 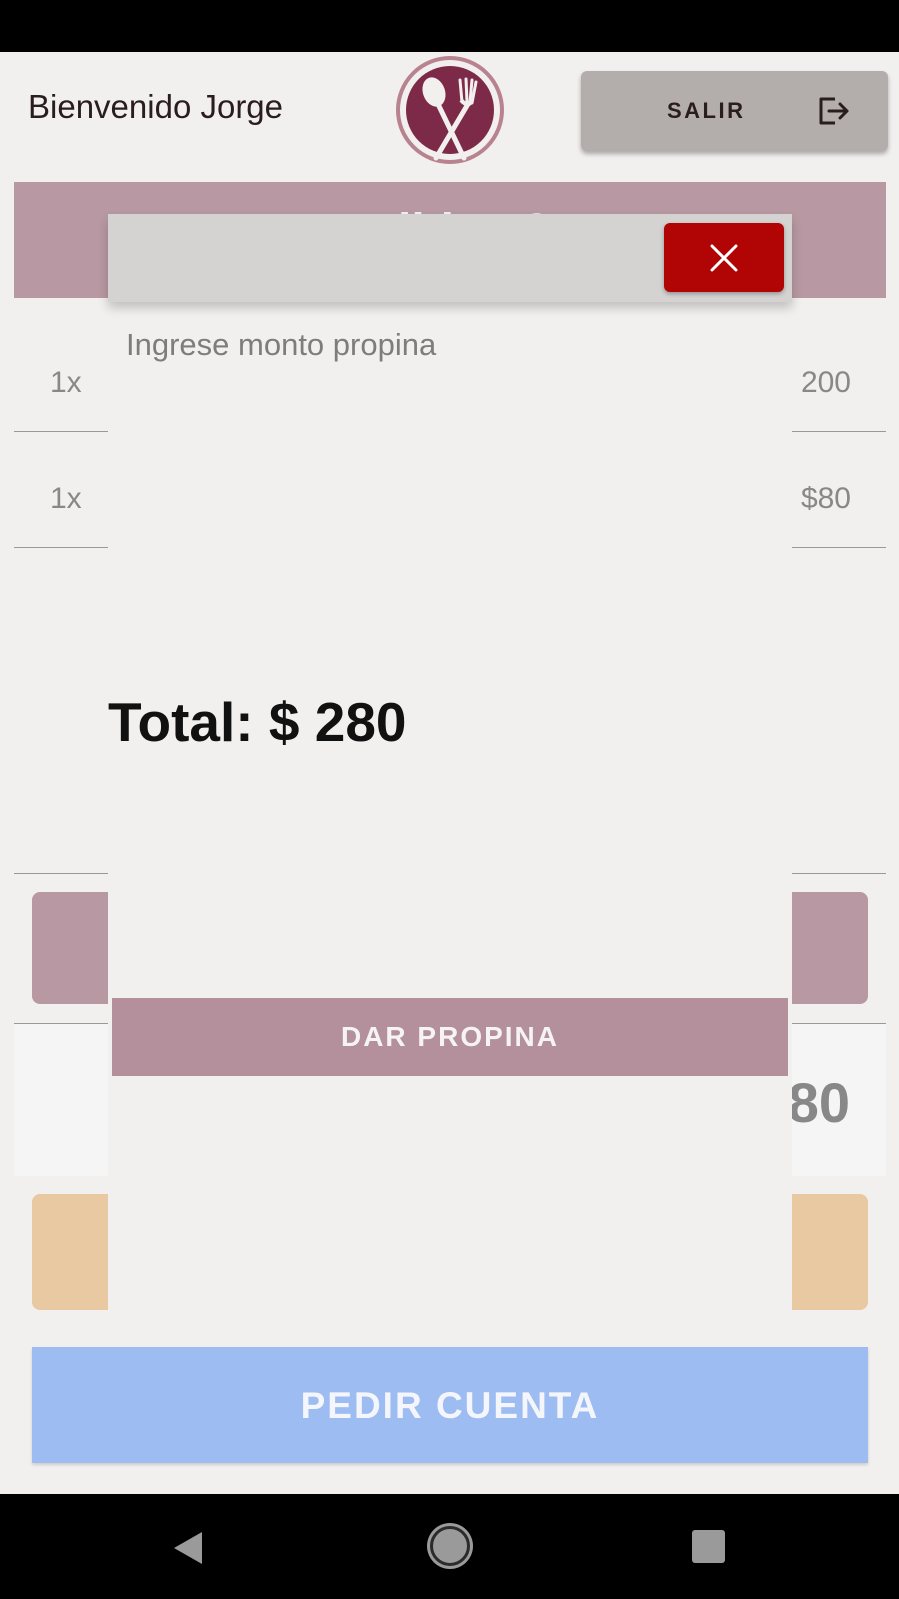 I want to click on request-bill-label: PEDIR CUENTA, so click(x=450, y=1405).